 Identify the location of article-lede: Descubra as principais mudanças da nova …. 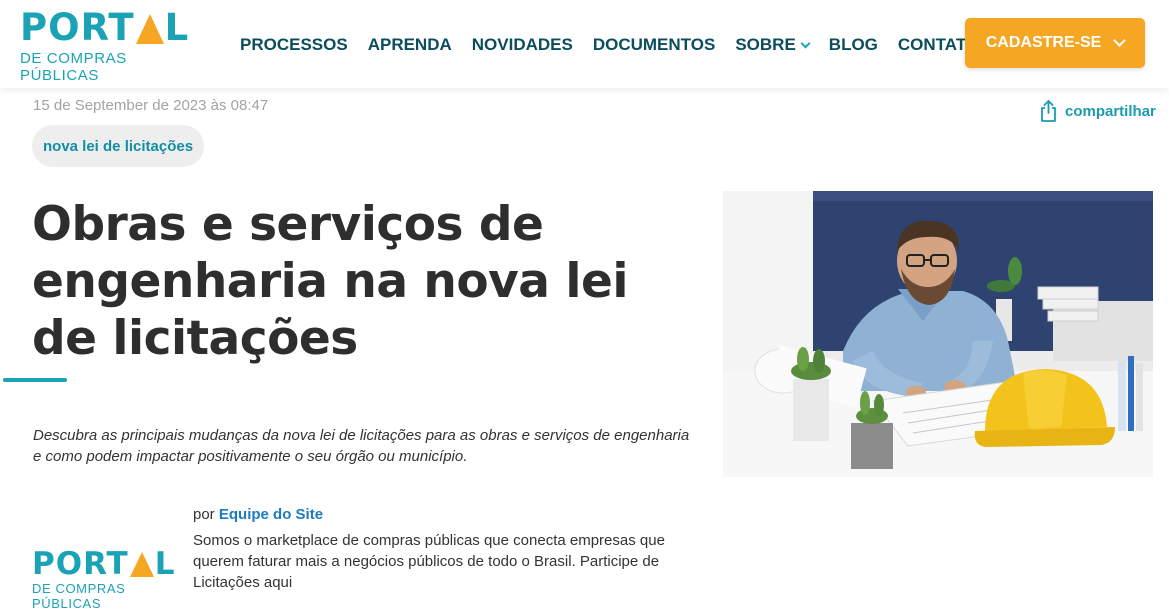
(361, 446).